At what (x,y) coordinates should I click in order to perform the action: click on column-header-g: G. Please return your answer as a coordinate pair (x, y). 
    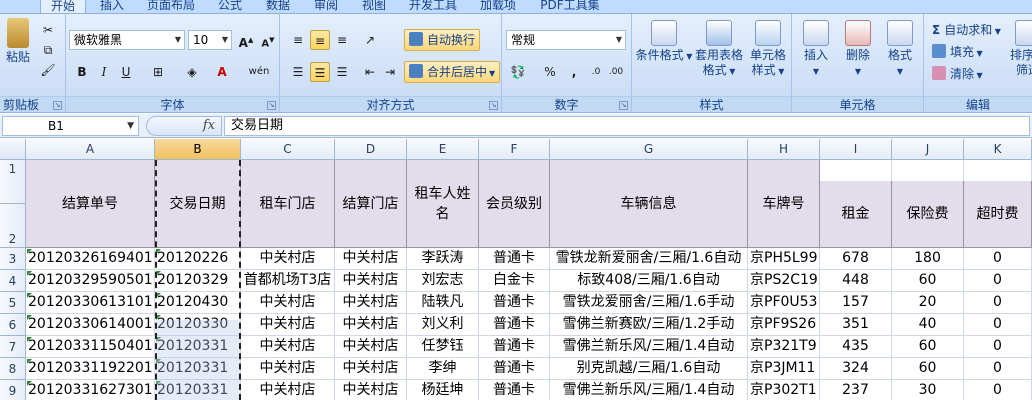
    Looking at the image, I should click on (649, 149).